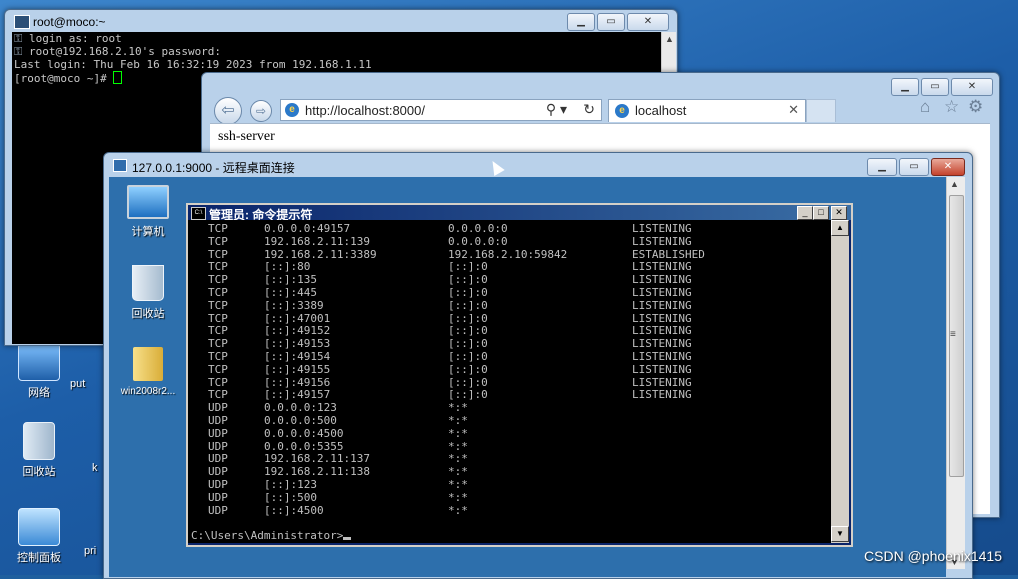  I want to click on forward-button: ⇨, so click(261, 111).